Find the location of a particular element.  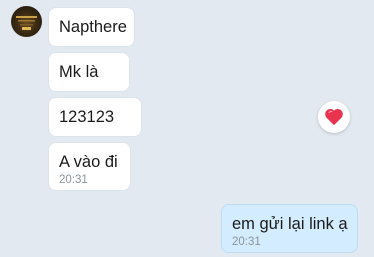

message-bubble-outgoing: em gửi lại link ạ 20:31 is located at coordinates (289, 228).